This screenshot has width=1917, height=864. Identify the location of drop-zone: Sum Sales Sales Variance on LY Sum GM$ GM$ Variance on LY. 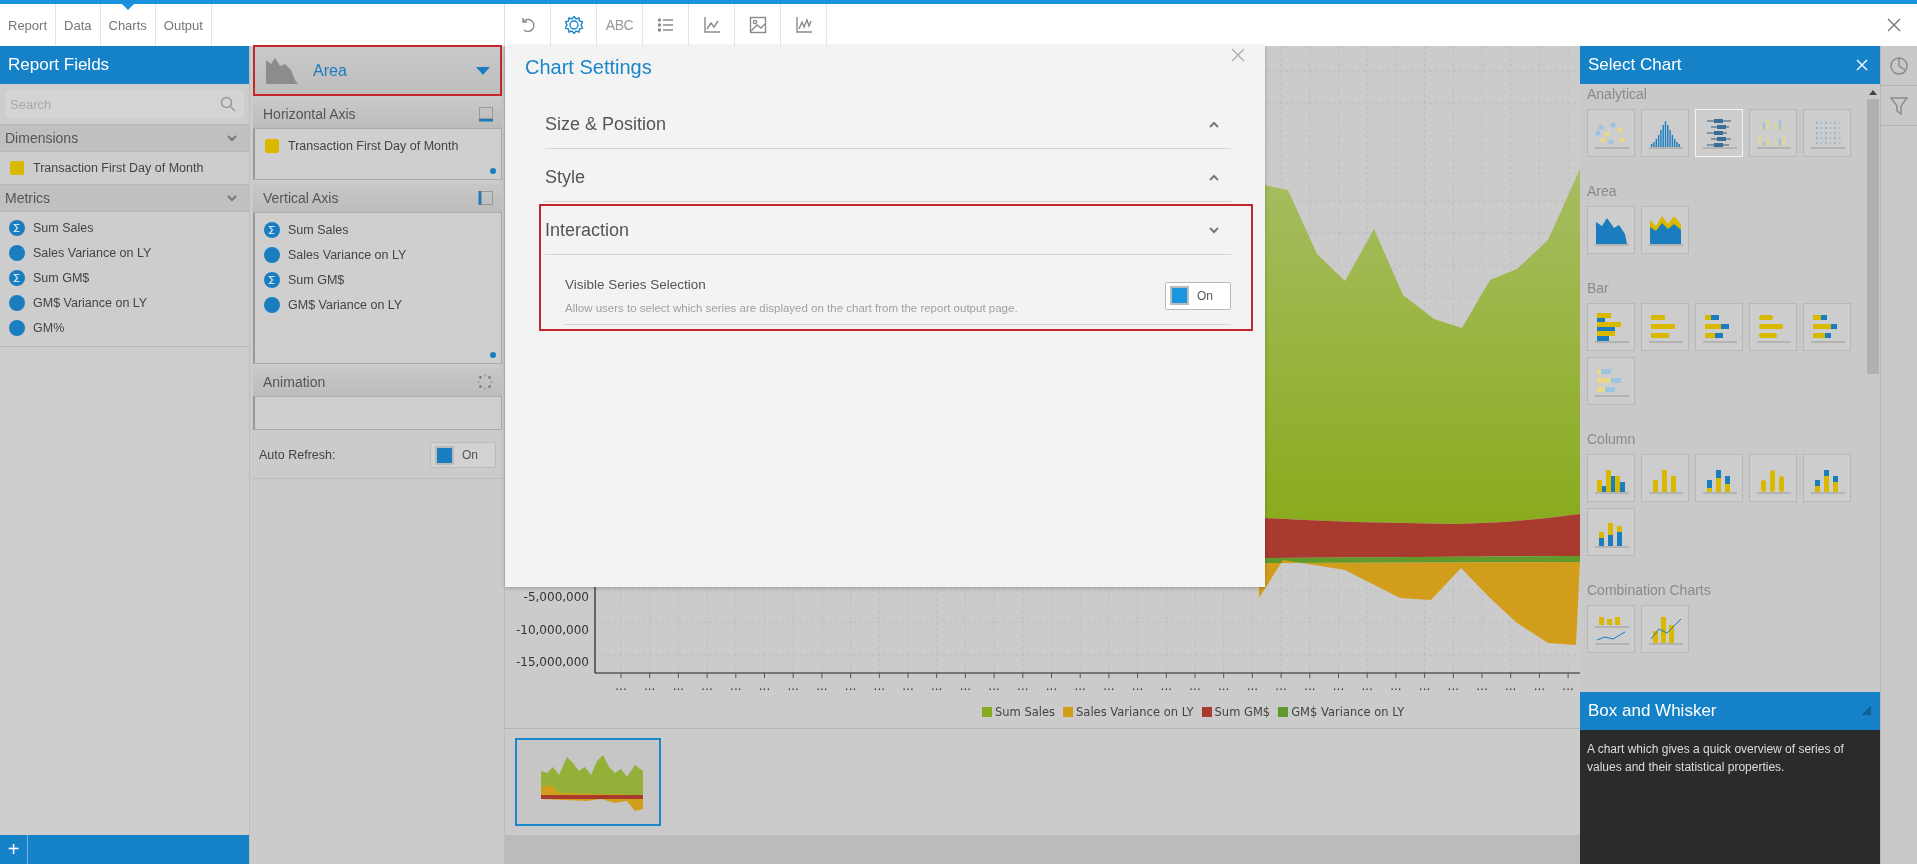
(377, 288).